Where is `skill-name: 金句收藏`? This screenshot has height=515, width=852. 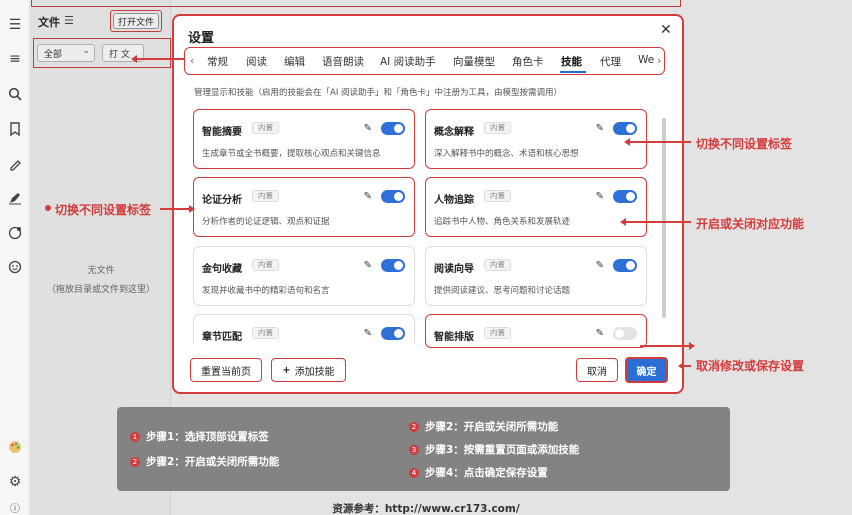 skill-name: 金句收藏 is located at coordinates (222, 269).